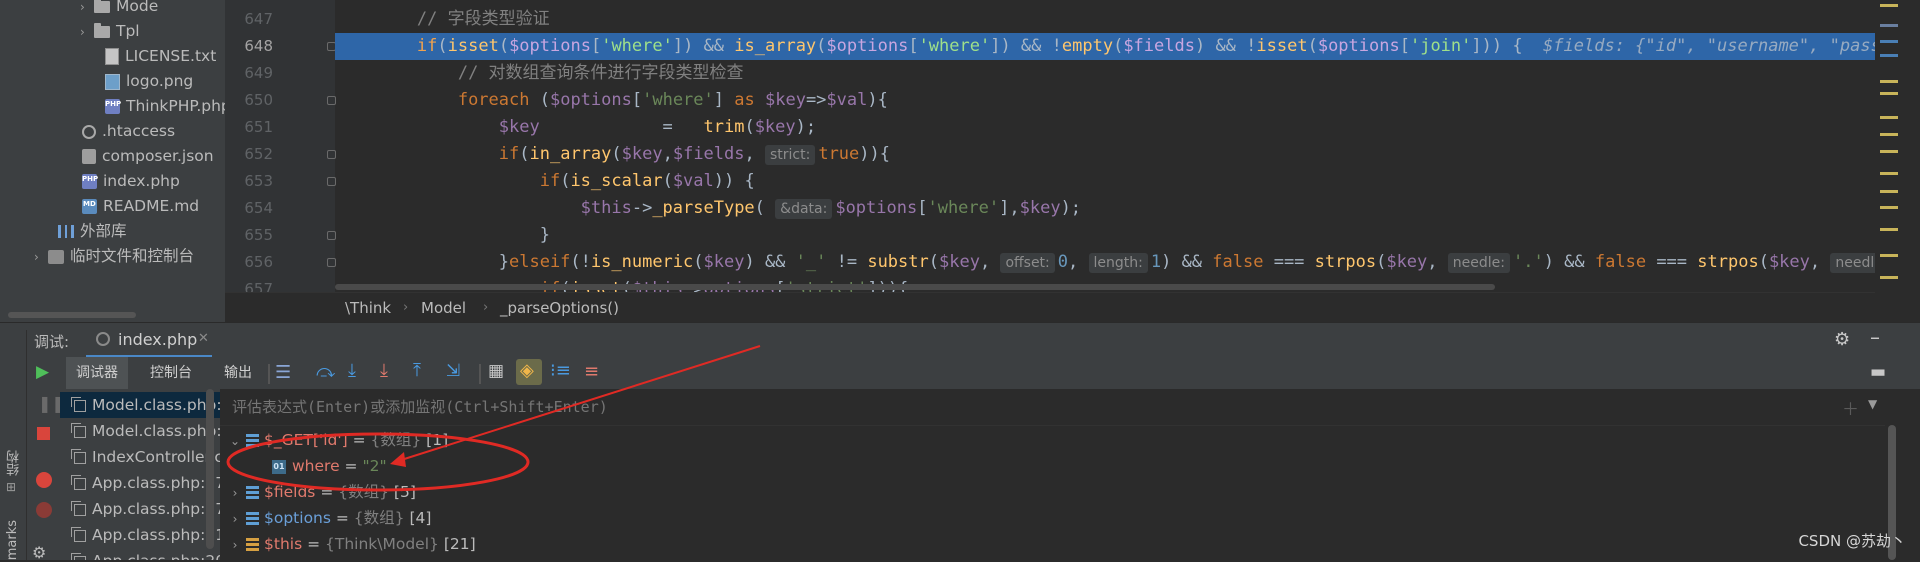 This screenshot has height=562, width=1920. I want to click on annotation-overlay, so click(493, 418).